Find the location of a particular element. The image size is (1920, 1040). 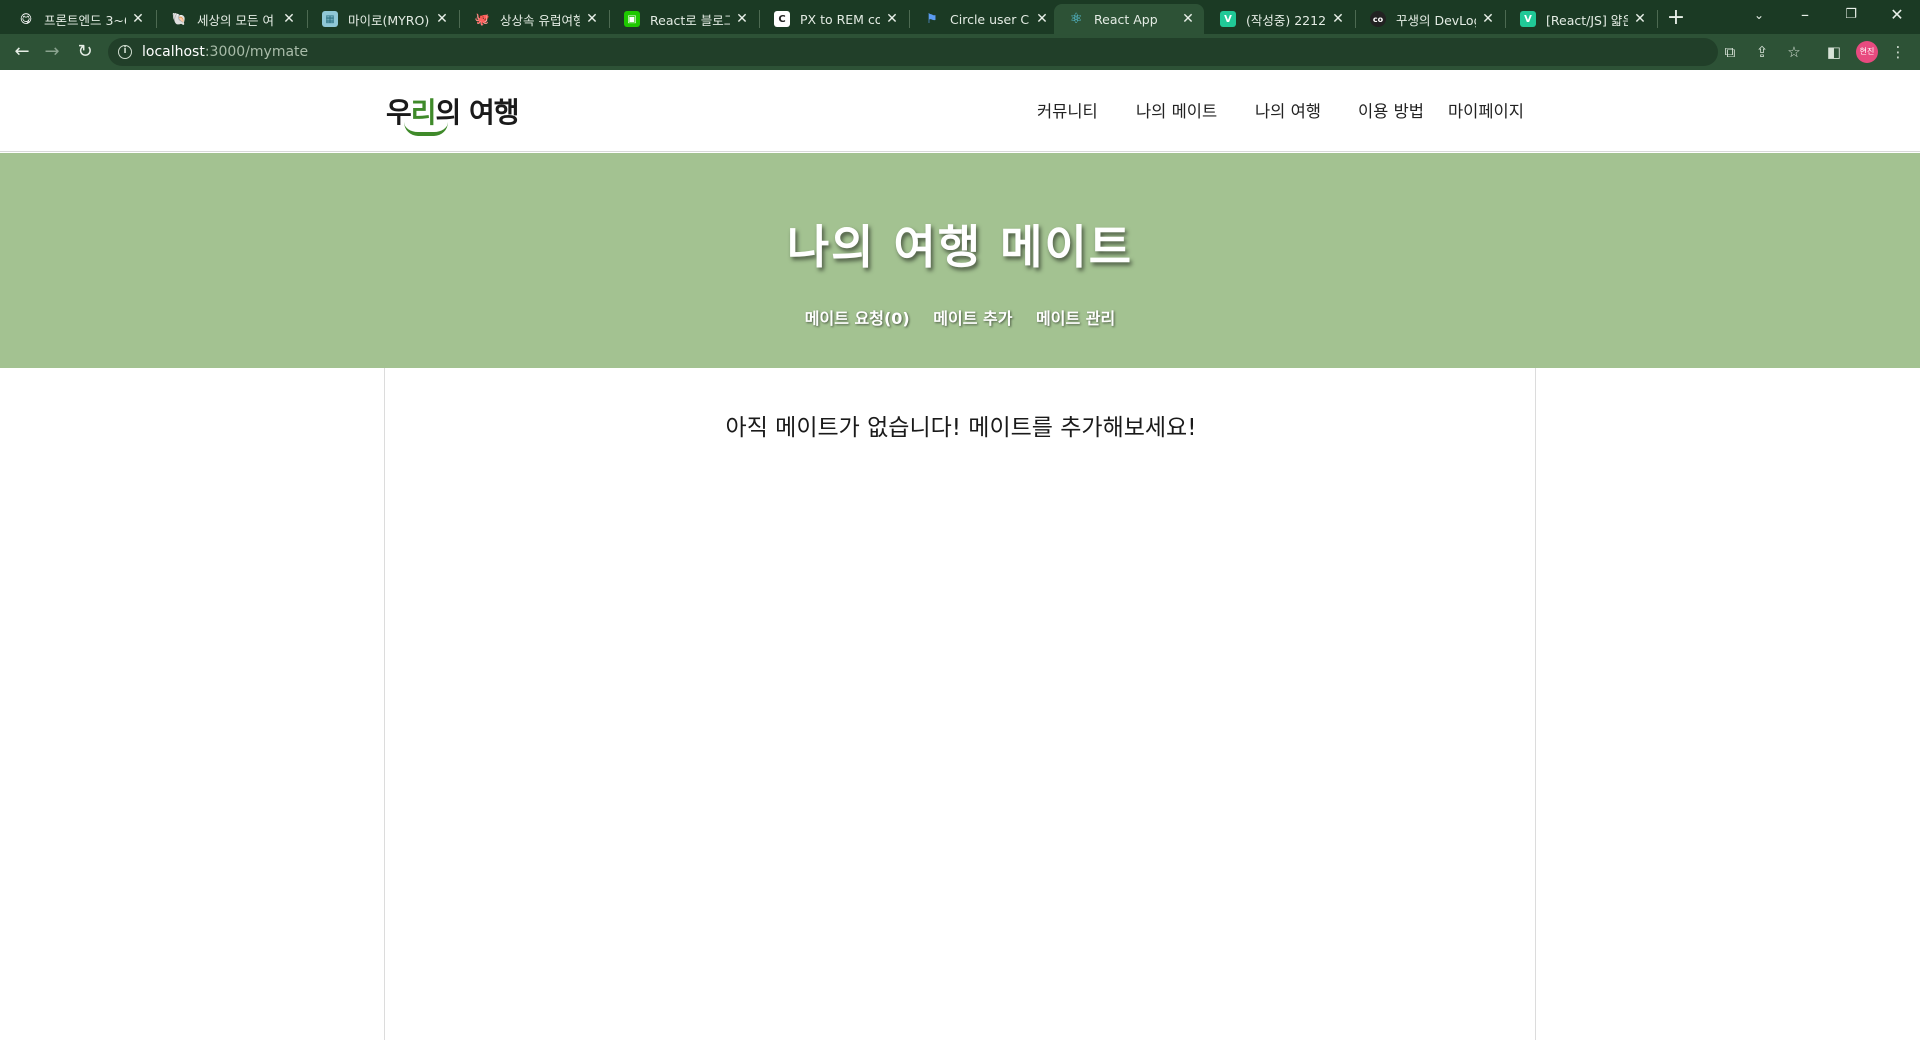

nav-my-mate: 나의 메이트 is located at coordinates (1176, 110).